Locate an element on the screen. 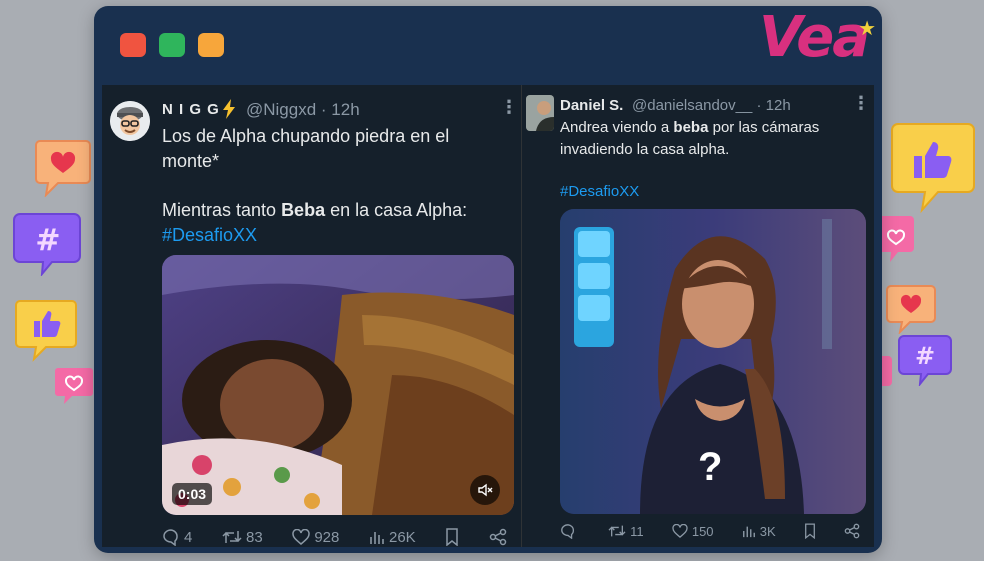 This screenshot has height=561, width=984. reply-button: 4 is located at coordinates (177, 537).